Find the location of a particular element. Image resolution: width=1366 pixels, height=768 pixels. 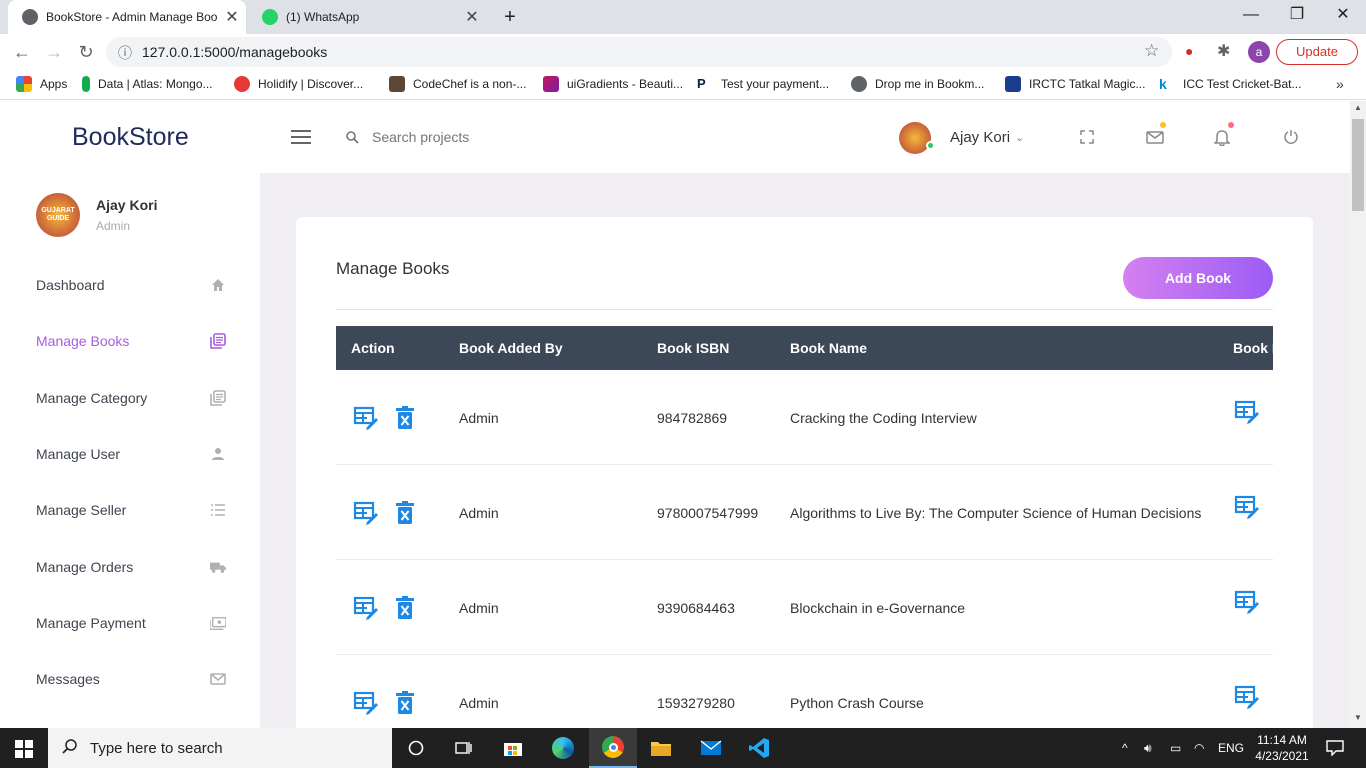

wifi-icon: ◠ is located at coordinates (1199, 748).